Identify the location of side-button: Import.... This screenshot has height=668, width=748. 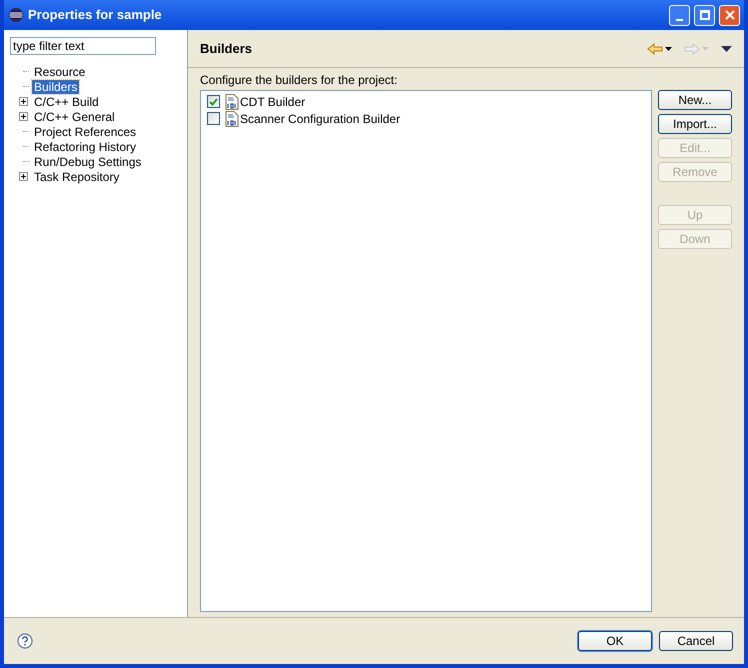
(695, 124).